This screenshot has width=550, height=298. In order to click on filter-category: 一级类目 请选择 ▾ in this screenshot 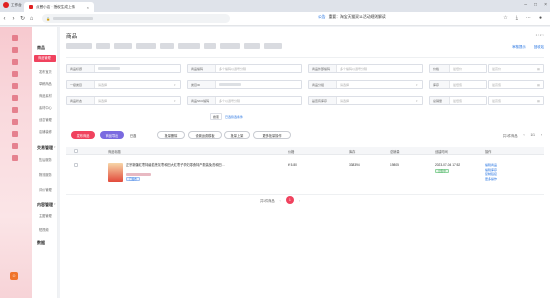, I will do `click(123, 84)`.